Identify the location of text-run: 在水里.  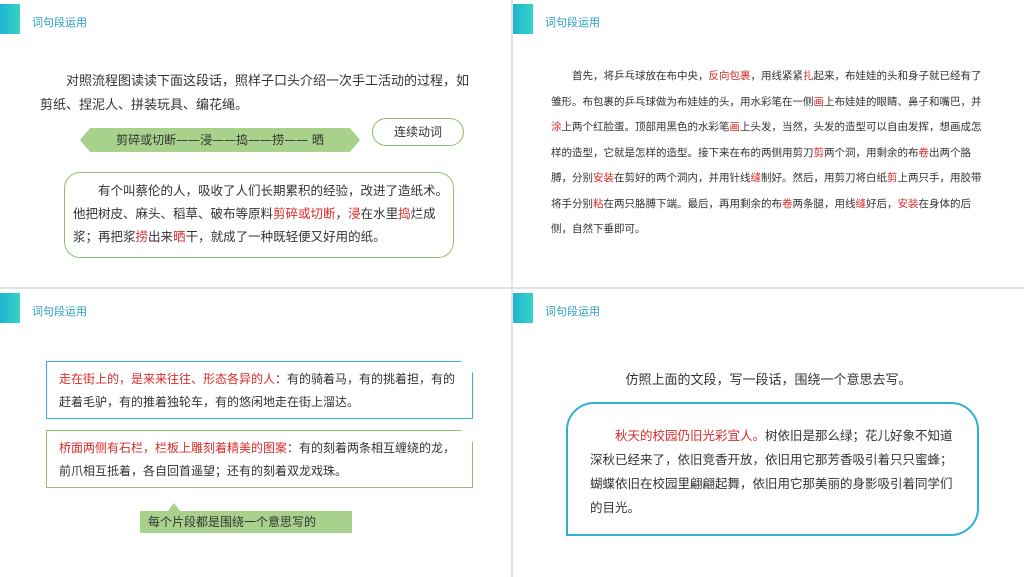
(379, 213).